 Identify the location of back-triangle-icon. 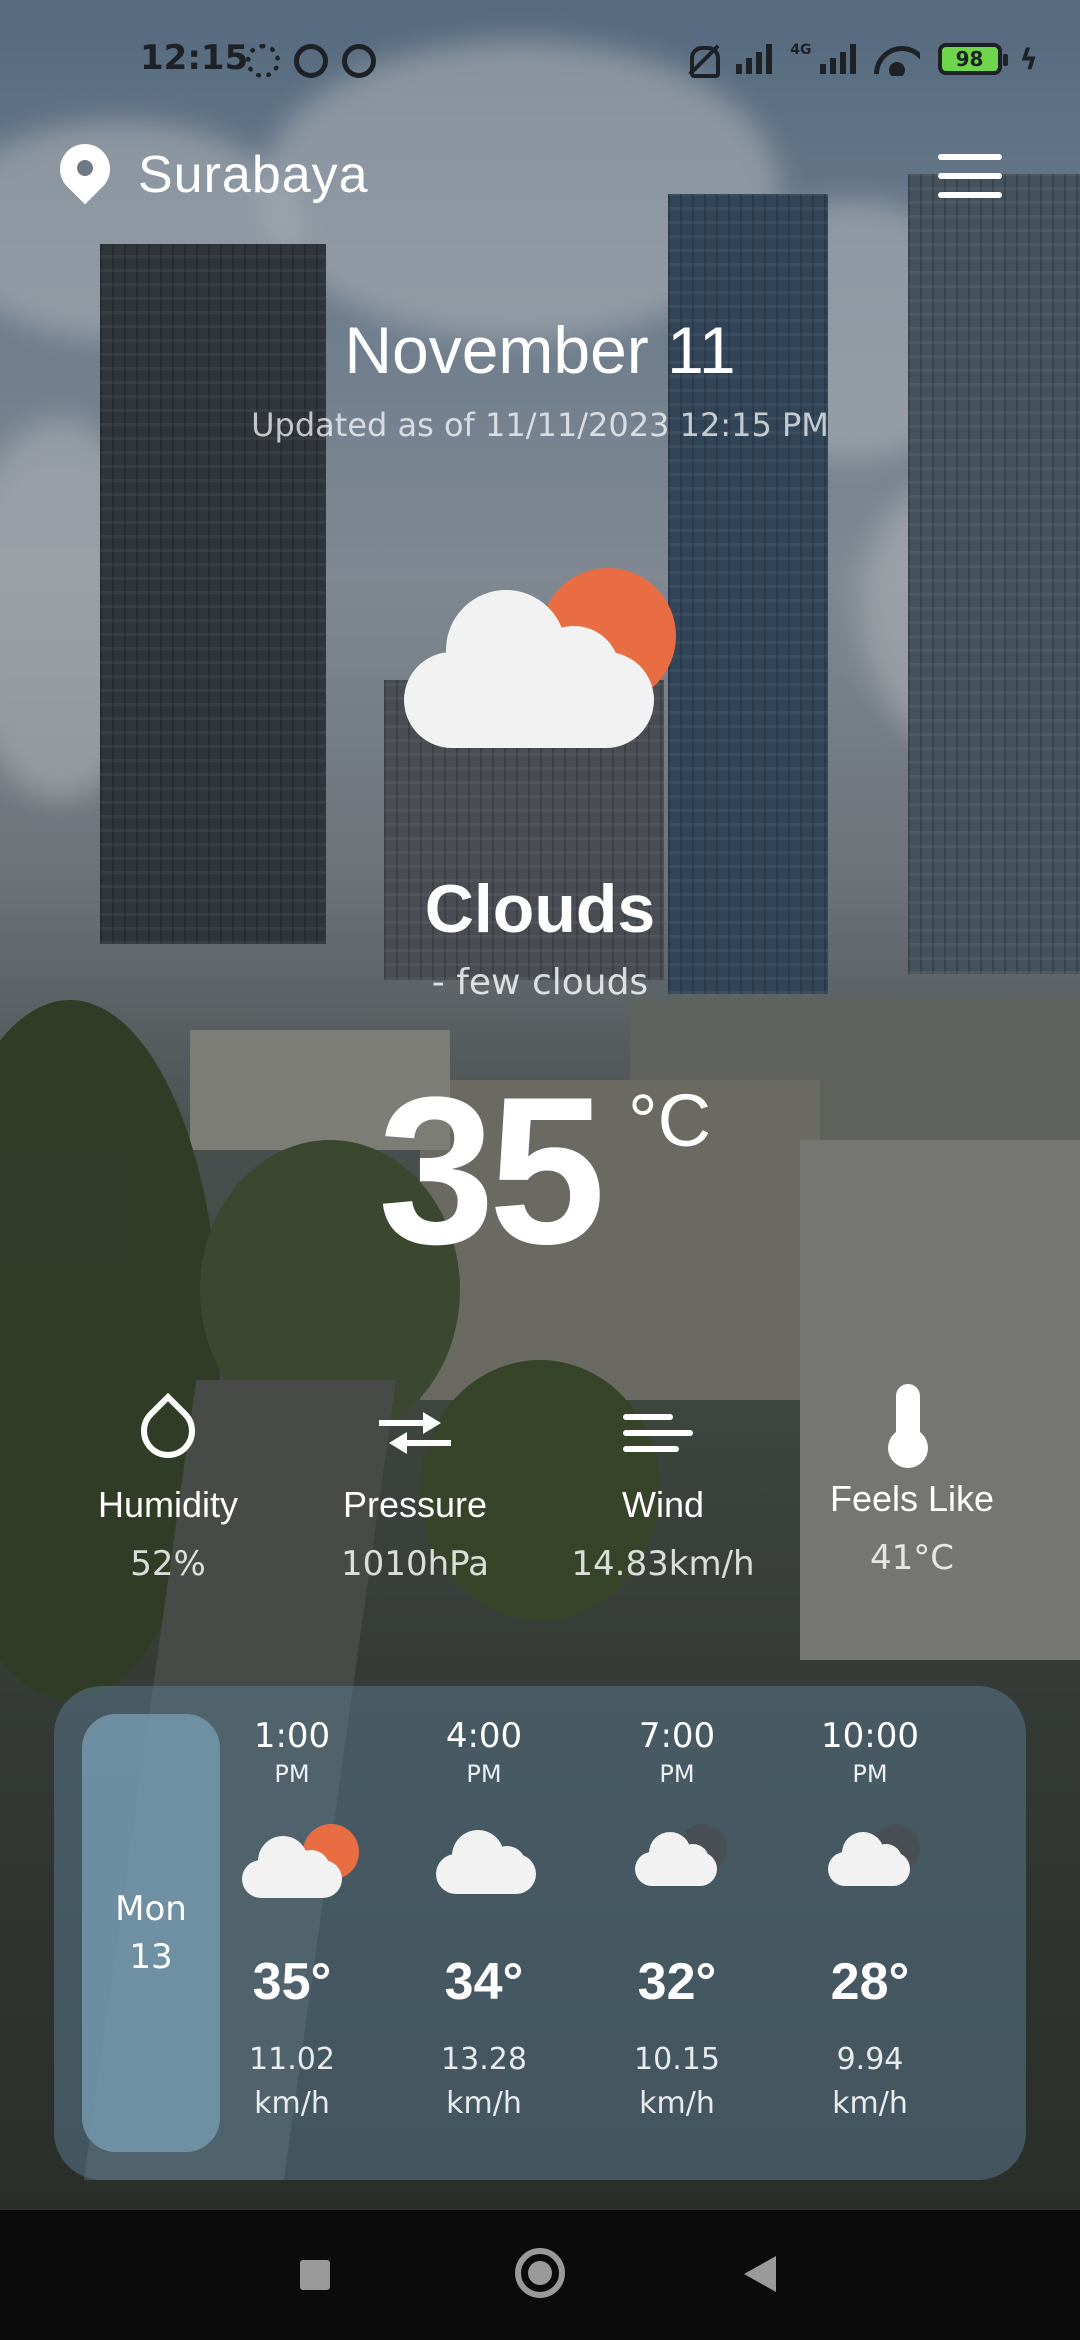
(760, 2274).